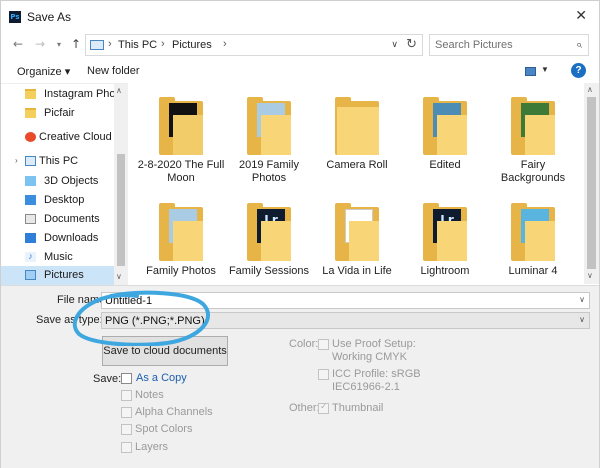 Image resolution: width=600 pixels, height=468 pixels. Describe the element at coordinates (16, 160) in the screenshot. I see `expand-chevron-icon: ›` at that location.